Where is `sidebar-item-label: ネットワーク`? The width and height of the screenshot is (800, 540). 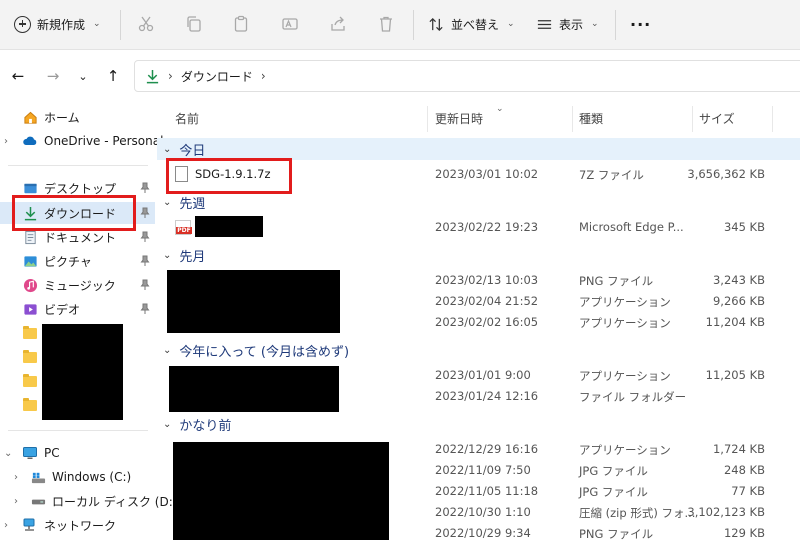
sidebar-item-label: ネットワーク is located at coordinates (80, 525).